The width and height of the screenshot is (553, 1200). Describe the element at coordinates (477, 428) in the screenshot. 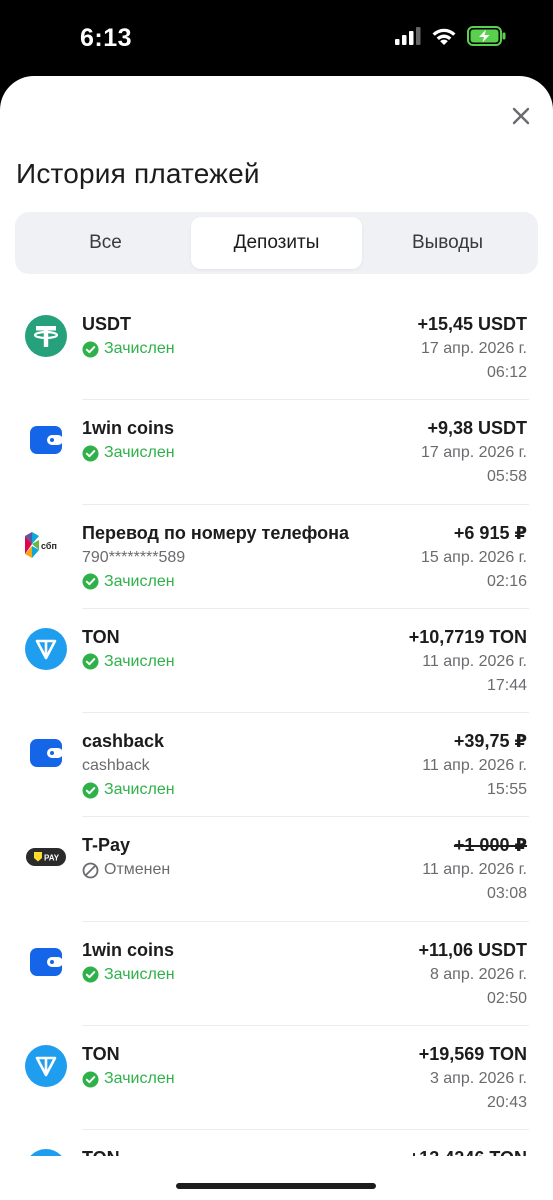

I see `transaction-amount: +9,38 USDT` at that location.